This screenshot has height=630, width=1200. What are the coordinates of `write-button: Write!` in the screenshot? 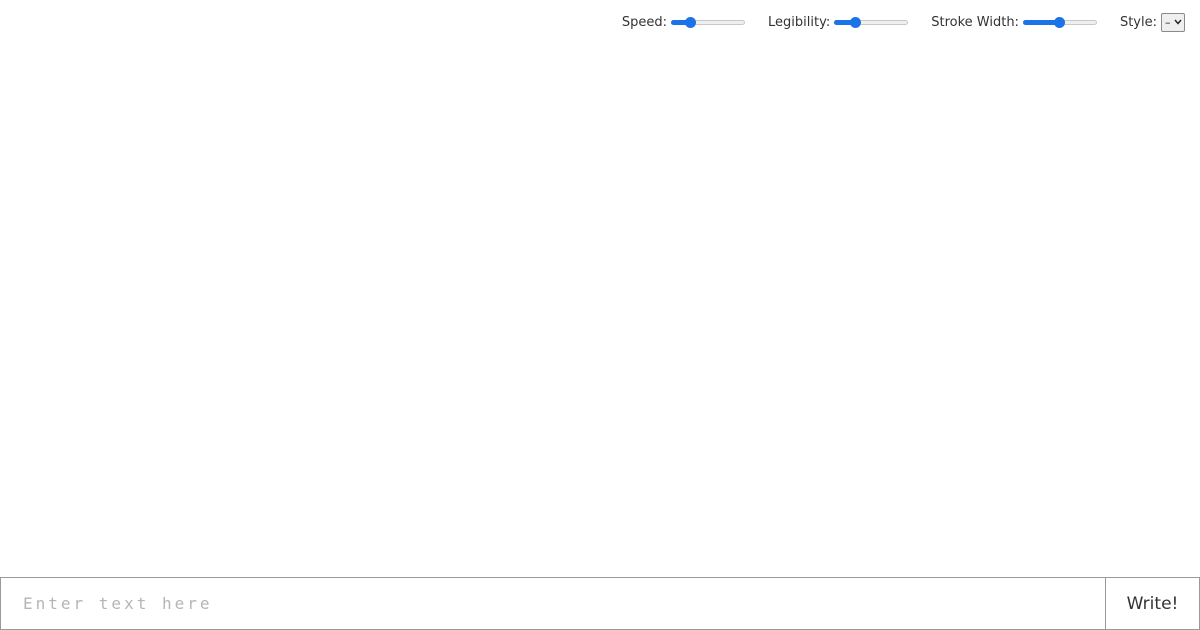 It's located at (1152, 603).